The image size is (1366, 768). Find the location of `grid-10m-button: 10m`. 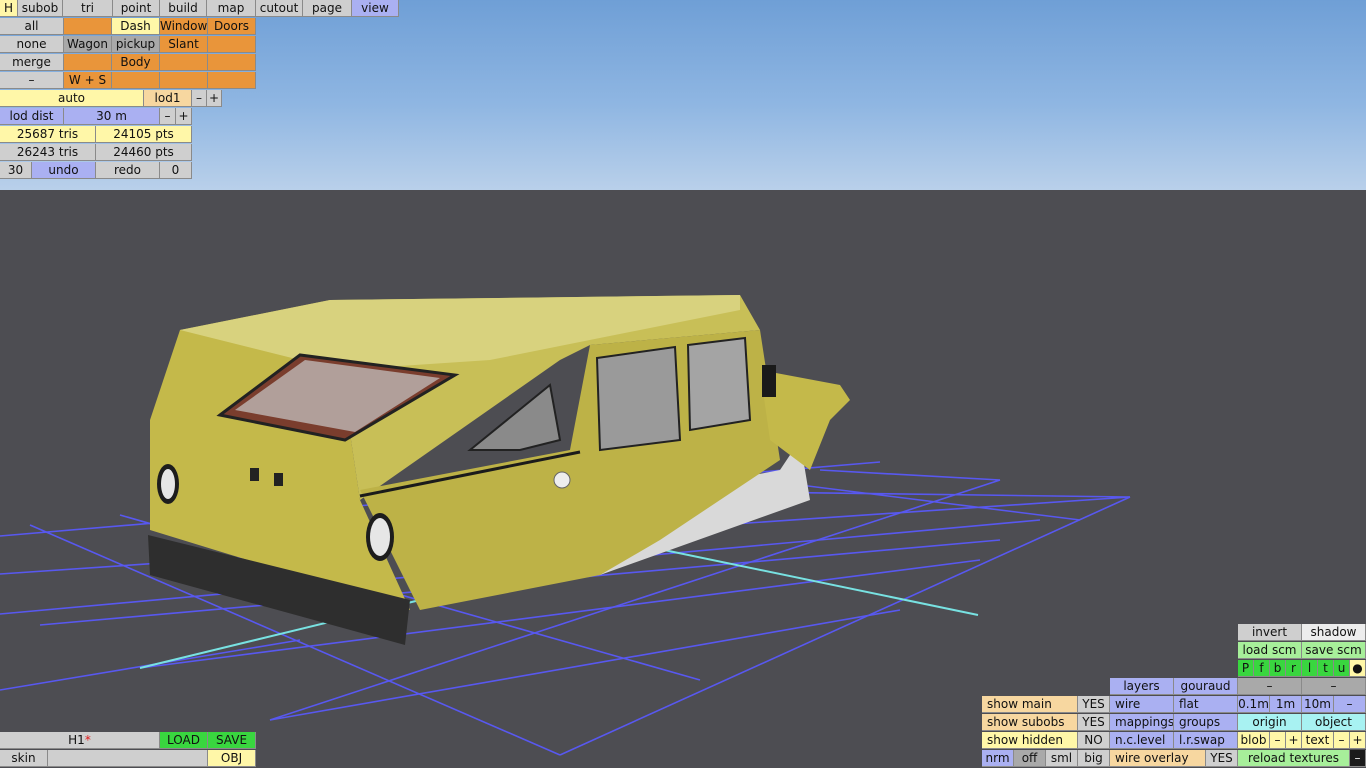

grid-10m-button: 10m is located at coordinates (1318, 704).